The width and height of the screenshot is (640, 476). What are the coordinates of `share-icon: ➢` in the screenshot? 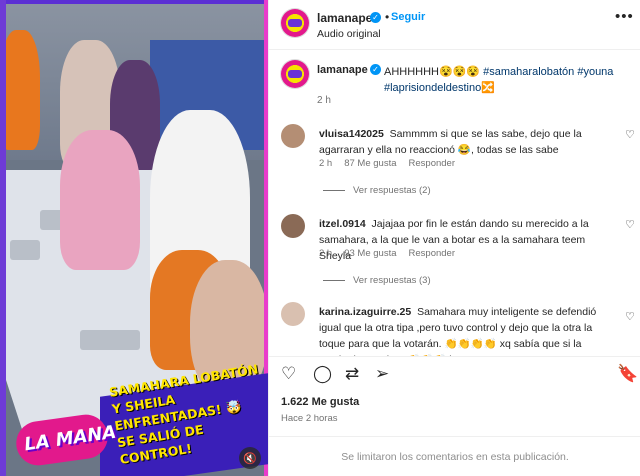 It's located at (382, 374).